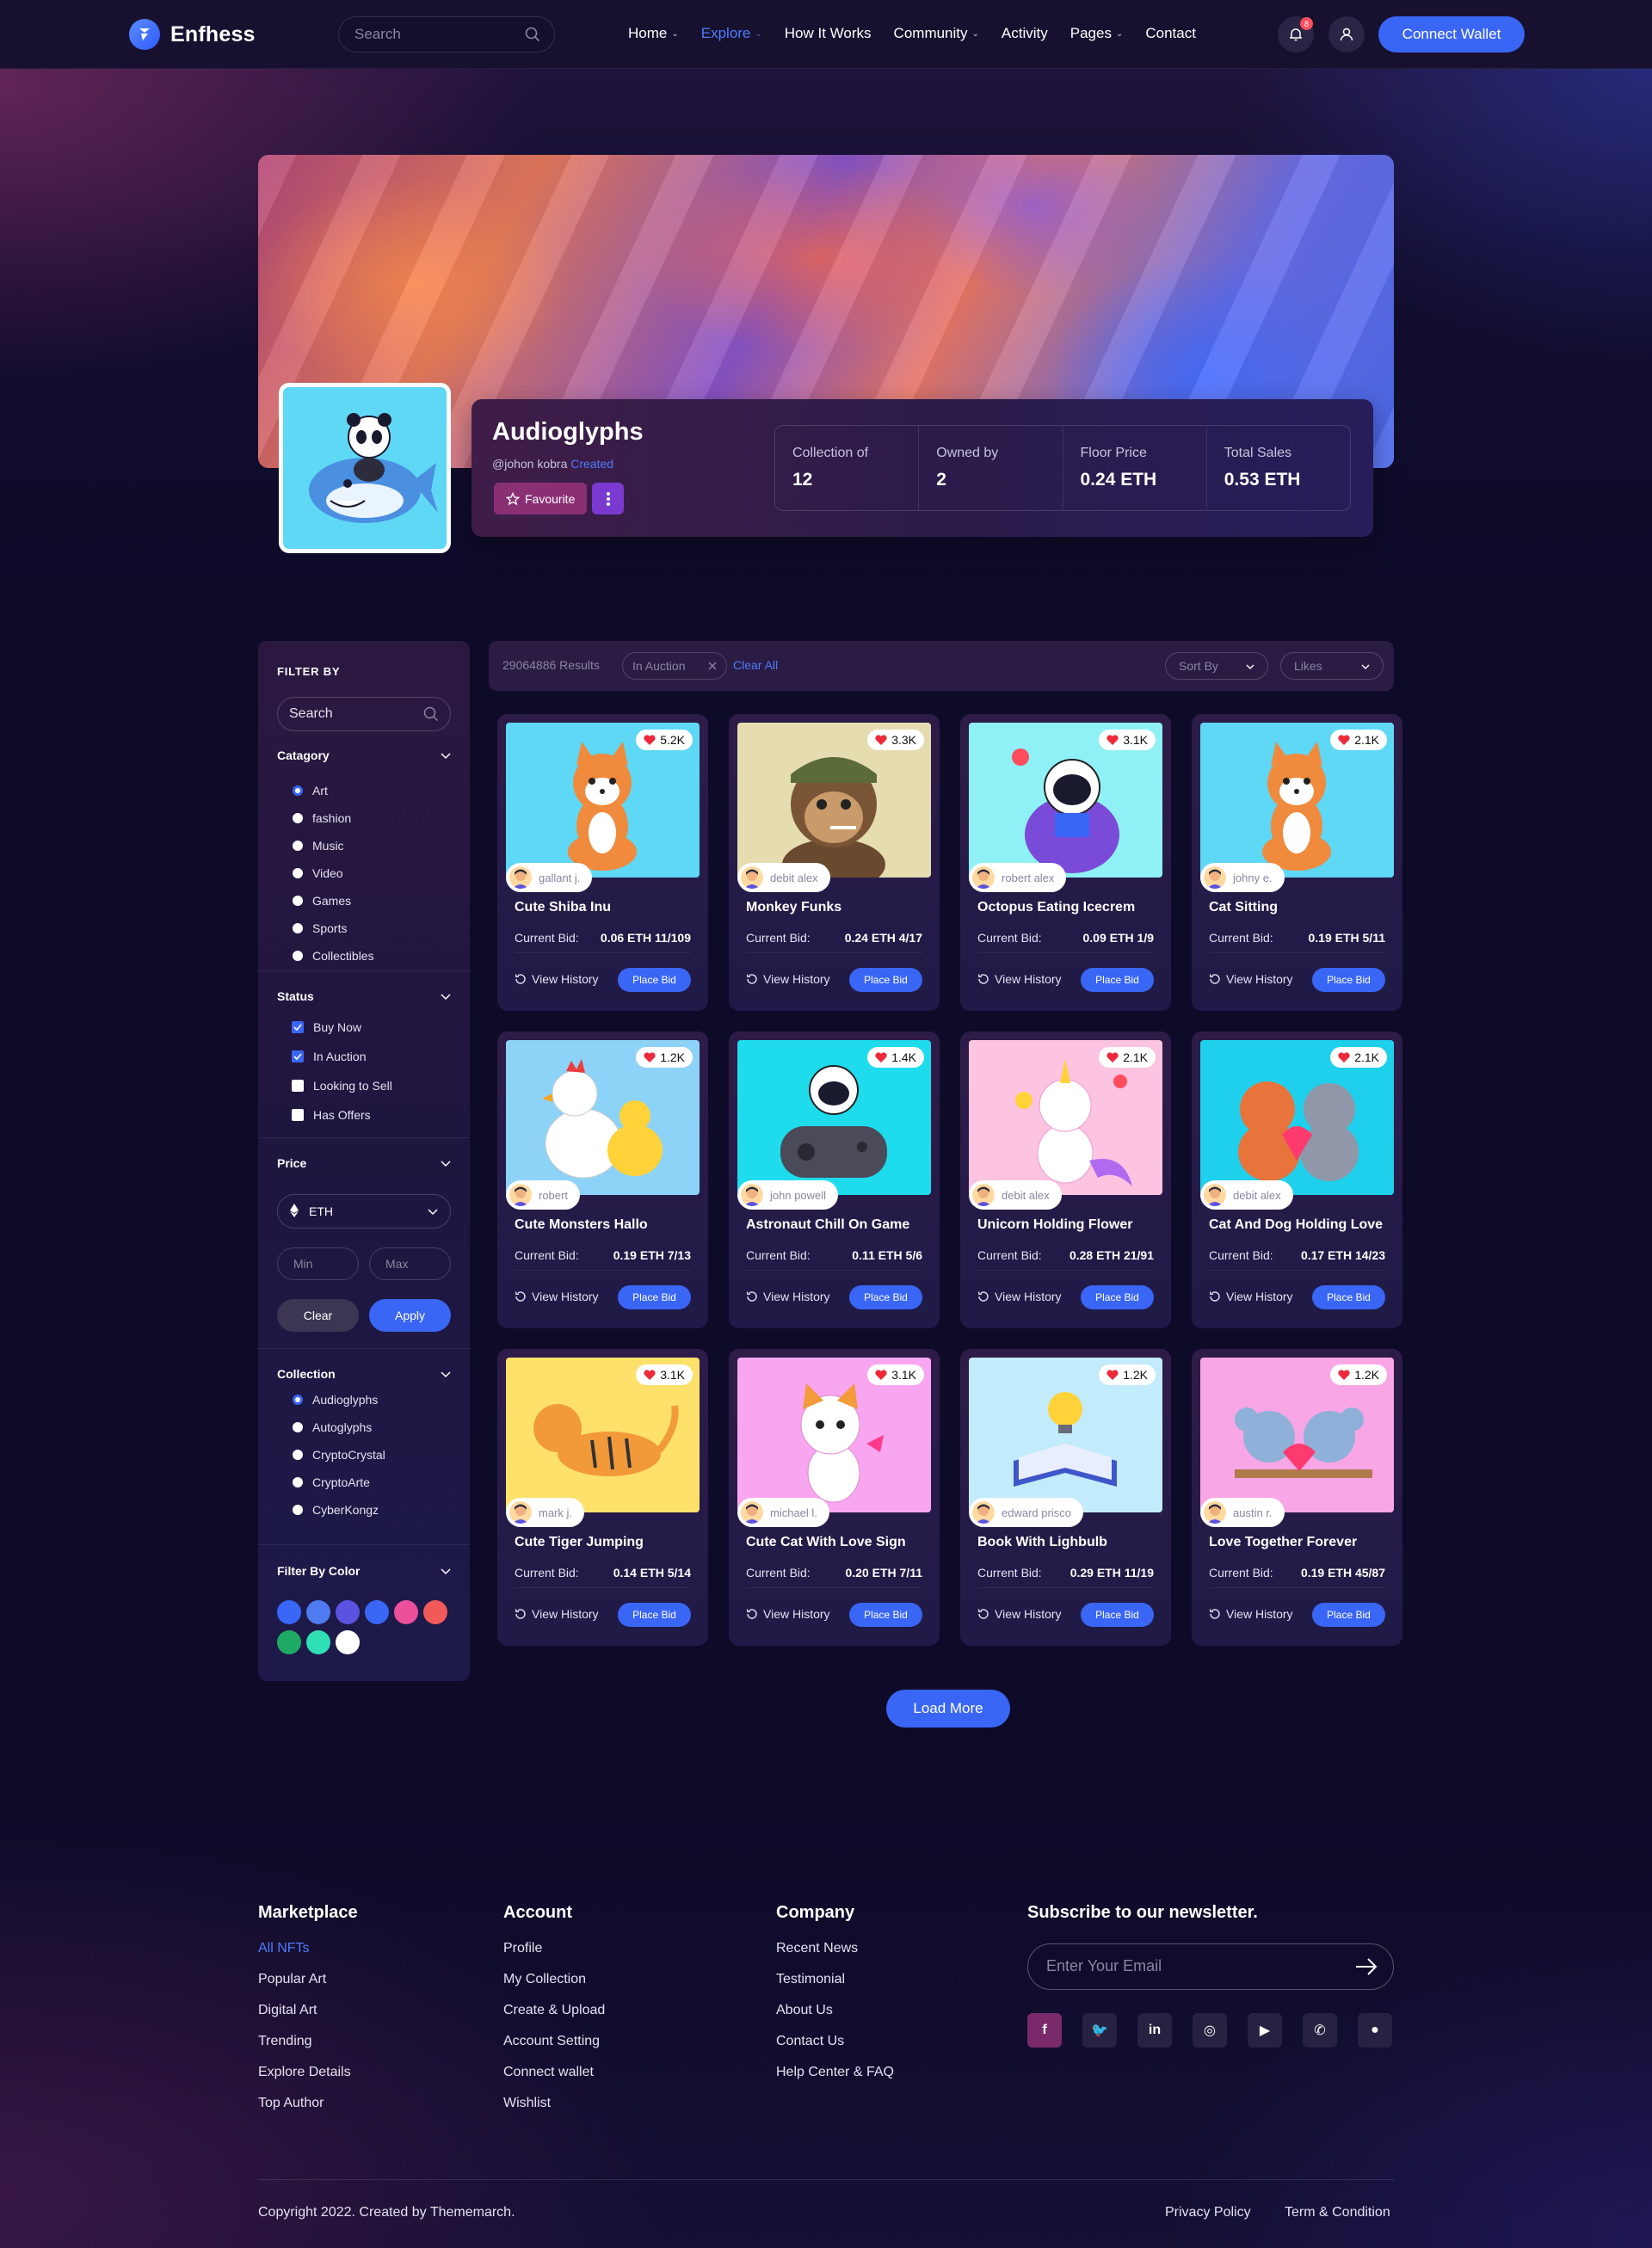 The image size is (1652, 2248). I want to click on nft-title: Cat Sitting, so click(1243, 907).